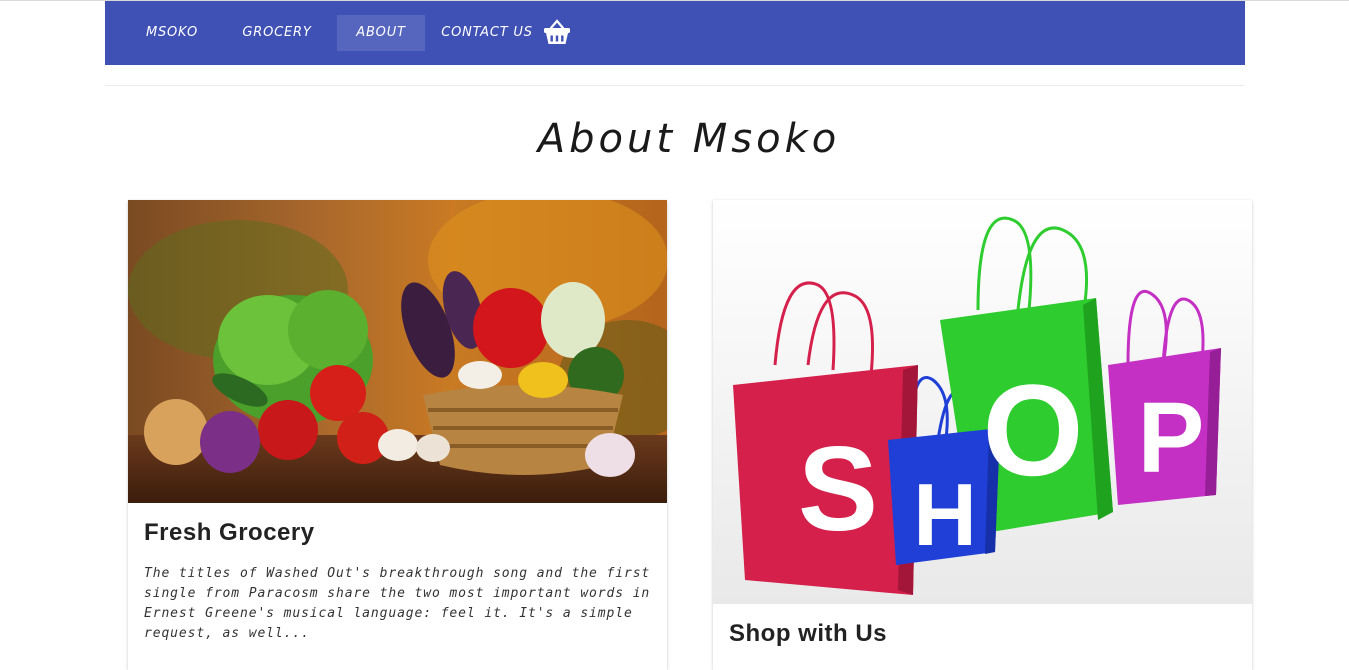  Describe the element at coordinates (675, 33) in the screenshot. I see `top-navbar: MSOKO GROCERY ABOUT CONTACT US` at that location.